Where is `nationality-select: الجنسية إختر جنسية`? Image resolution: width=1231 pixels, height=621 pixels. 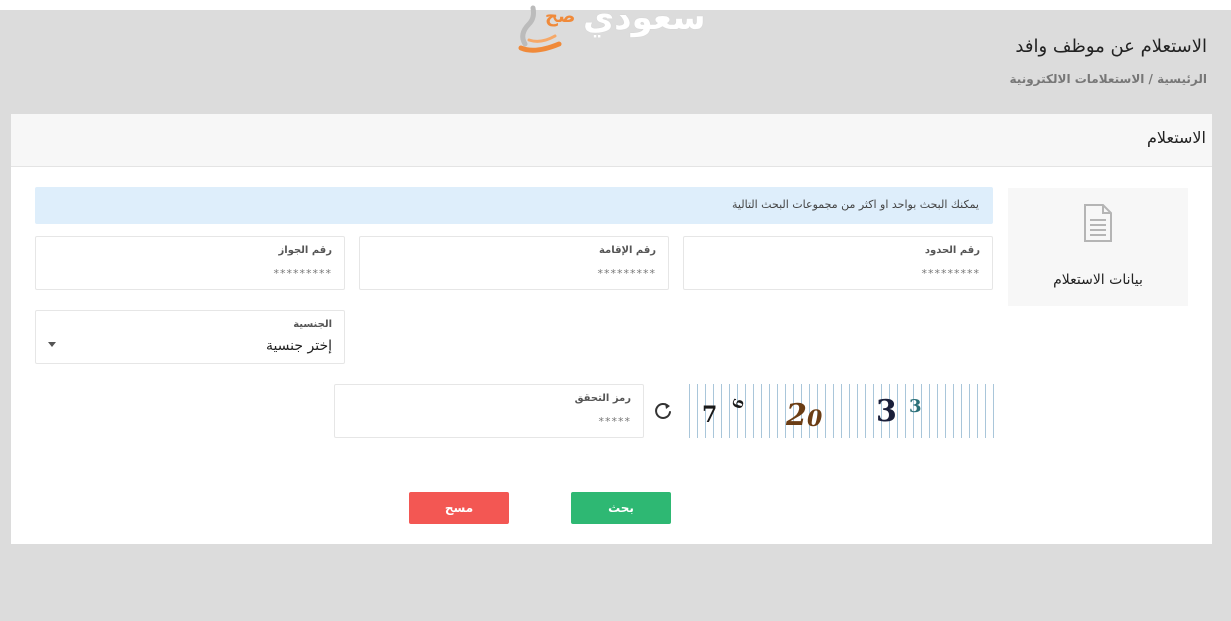 nationality-select: الجنسية إختر جنسية is located at coordinates (190, 337).